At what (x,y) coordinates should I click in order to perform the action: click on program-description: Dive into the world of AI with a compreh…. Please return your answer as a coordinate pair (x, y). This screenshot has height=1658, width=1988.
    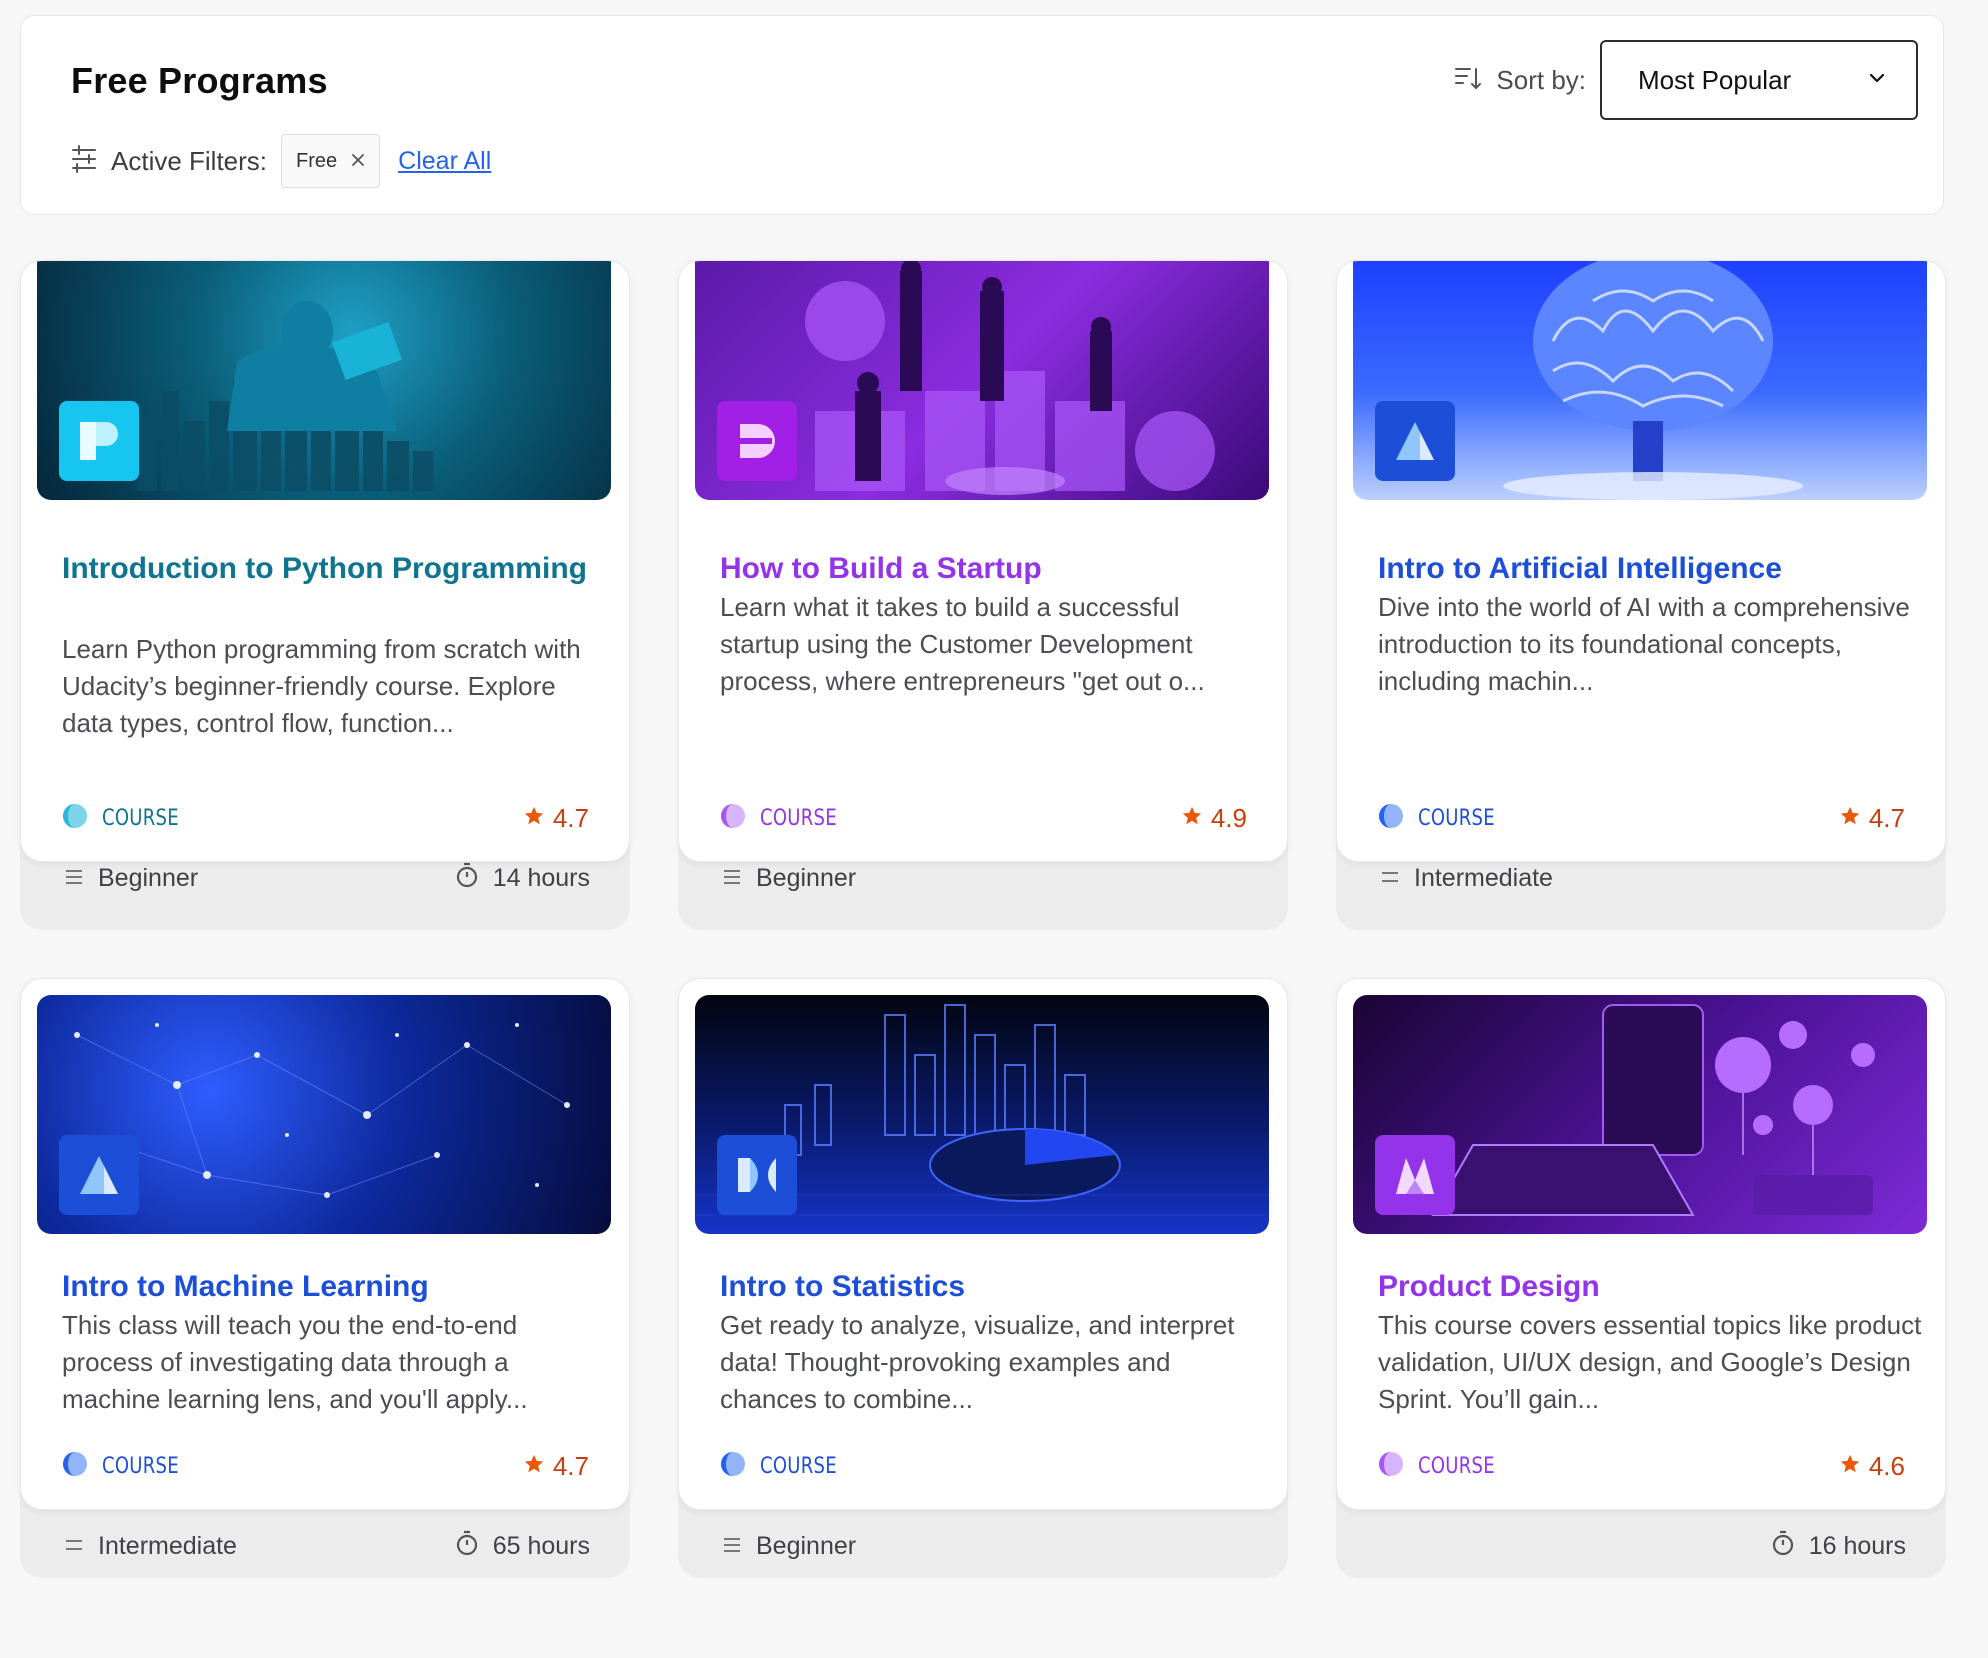
    Looking at the image, I should click on (1644, 644).